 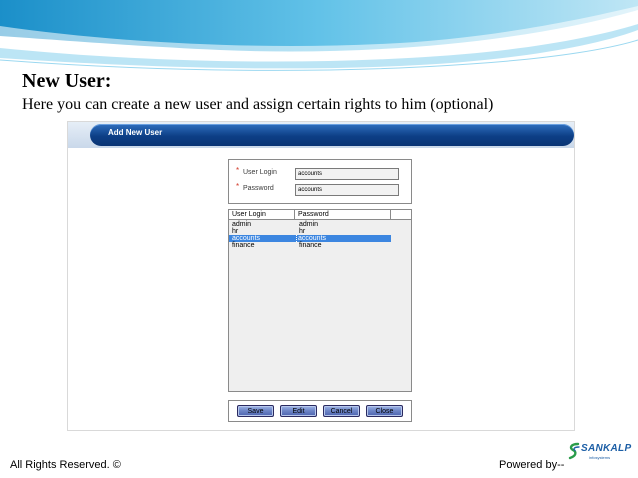 I want to click on user-login-input, so click(x=347, y=174).